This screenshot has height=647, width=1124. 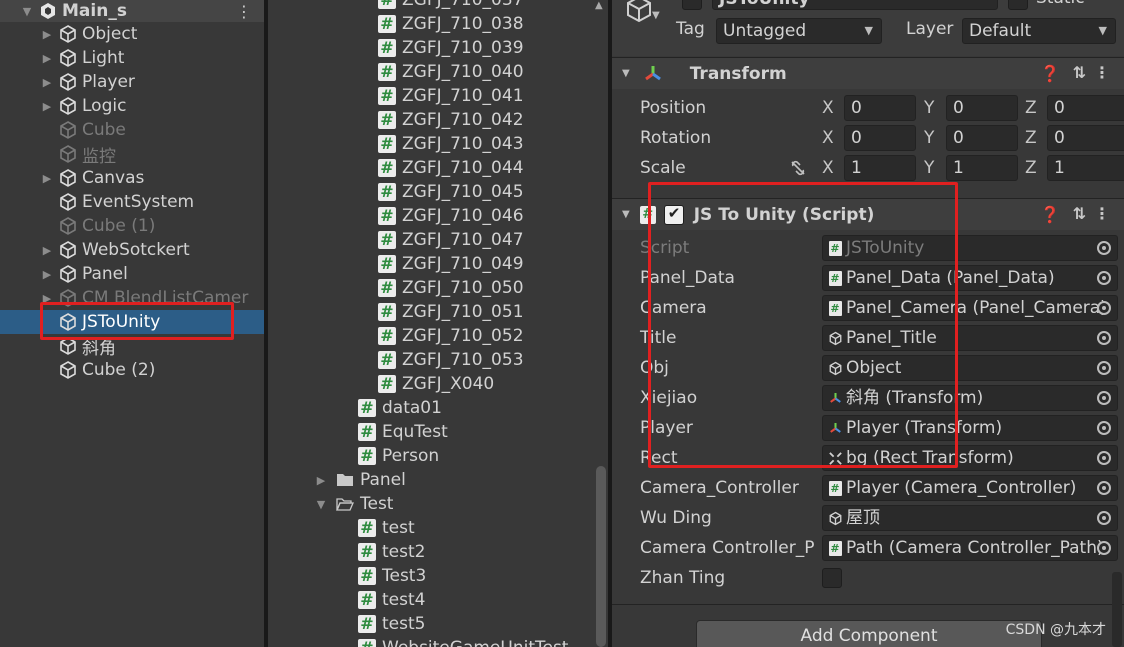 What do you see at coordinates (110, 34) in the screenshot?
I see `hierarchy-item-label: Object` at bounding box center [110, 34].